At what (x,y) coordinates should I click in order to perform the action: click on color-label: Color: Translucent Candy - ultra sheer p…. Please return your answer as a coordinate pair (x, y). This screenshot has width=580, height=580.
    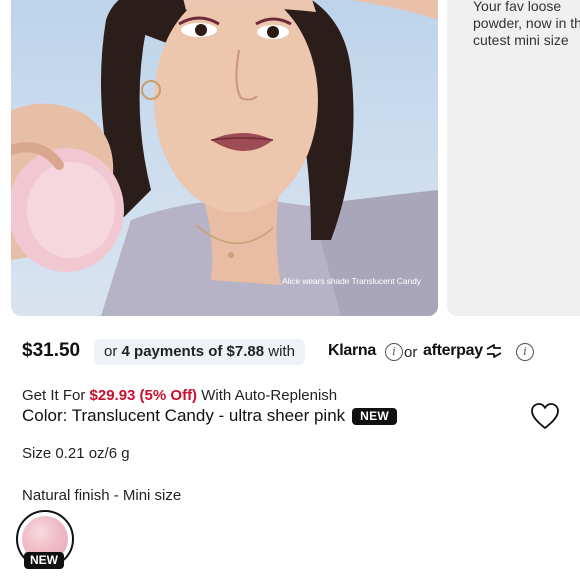
    Looking at the image, I should click on (184, 415).